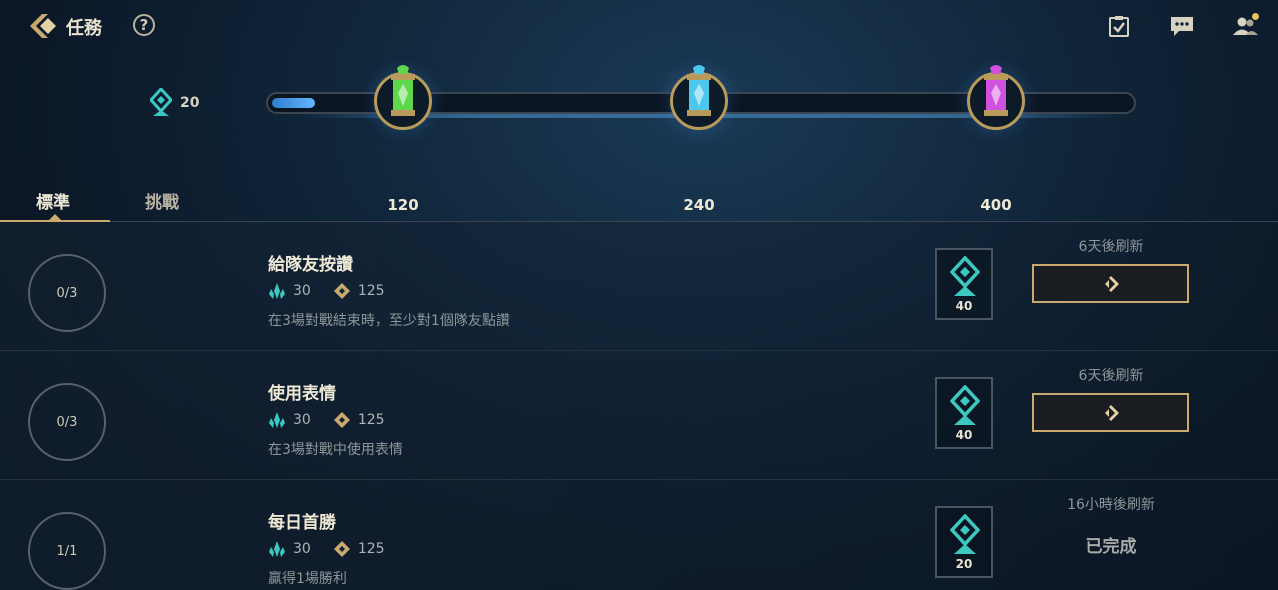 The width and height of the screenshot is (1278, 590). I want to click on tab-standard: 標準, so click(53, 200).